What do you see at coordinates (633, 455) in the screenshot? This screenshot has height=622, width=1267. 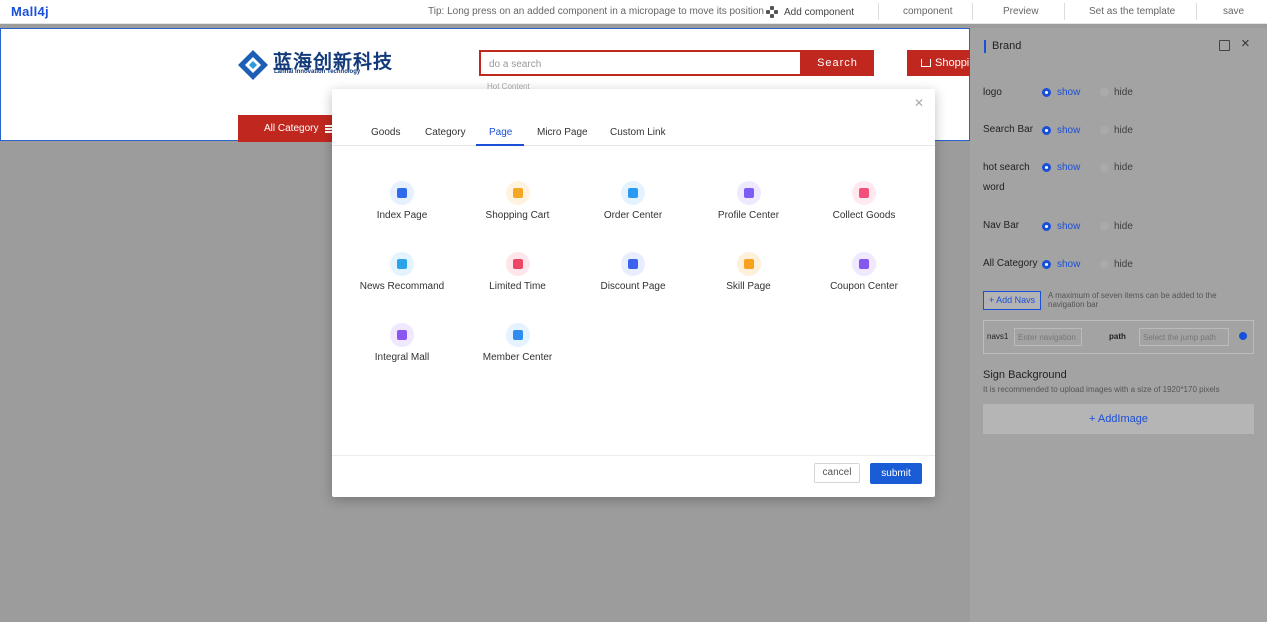 I see `dialog-footer-divider` at bounding box center [633, 455].